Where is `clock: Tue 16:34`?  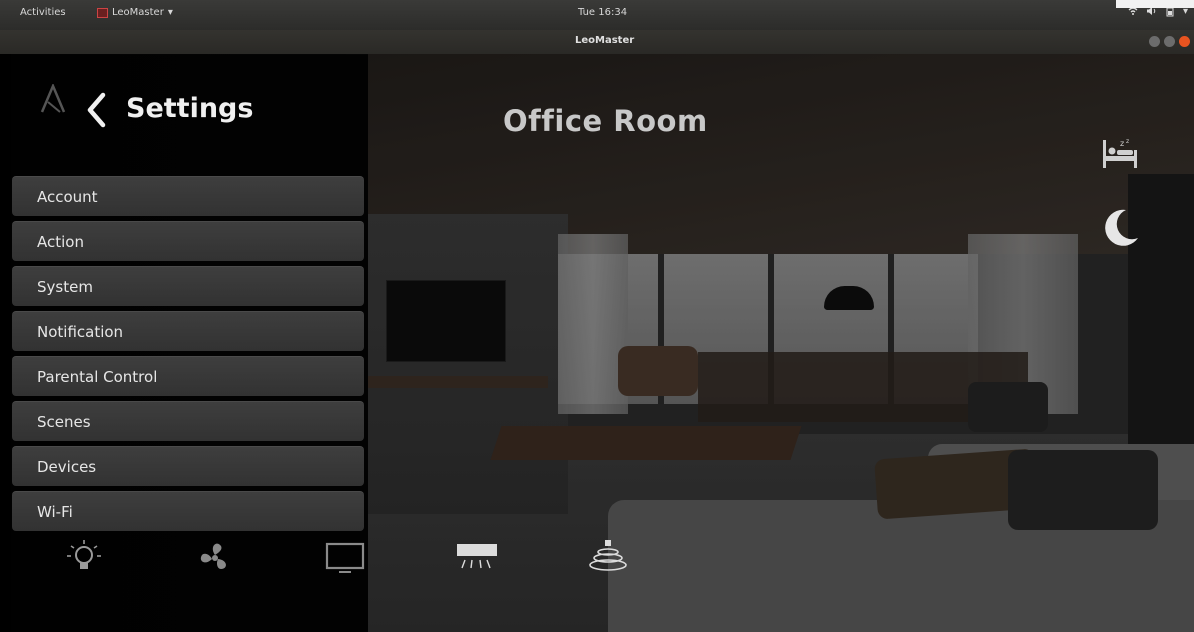 clock: Tue 16:34 is located at coordinates (602, 12).